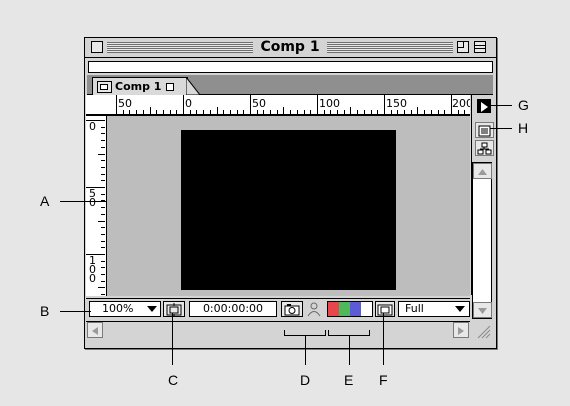 The image size is (570, 406). I want to click on window-title: Comp 1, so click(290, 47).